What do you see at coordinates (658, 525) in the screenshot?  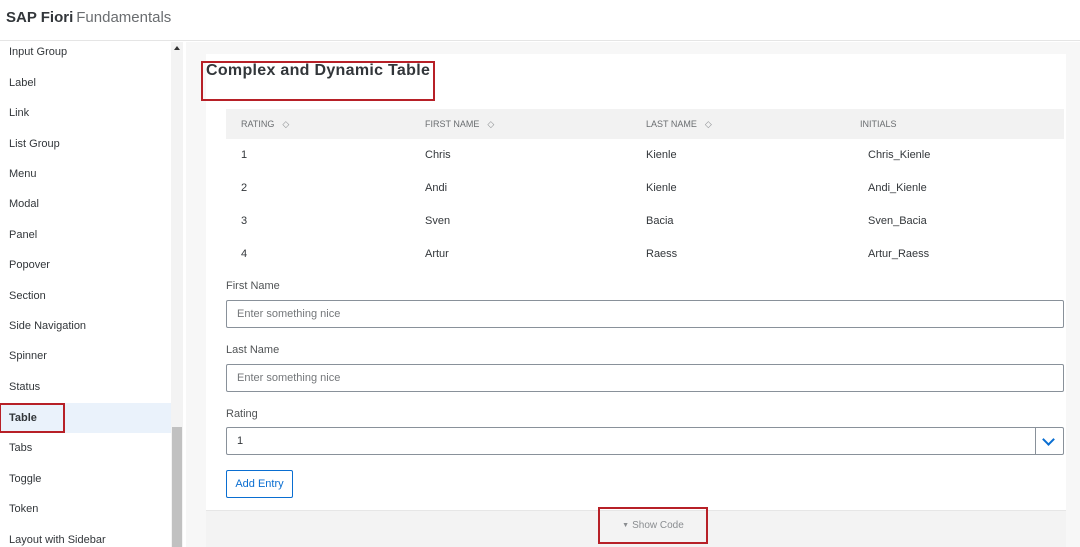 I see `show-code-label: Show Code` at bounding box center [658, 525].